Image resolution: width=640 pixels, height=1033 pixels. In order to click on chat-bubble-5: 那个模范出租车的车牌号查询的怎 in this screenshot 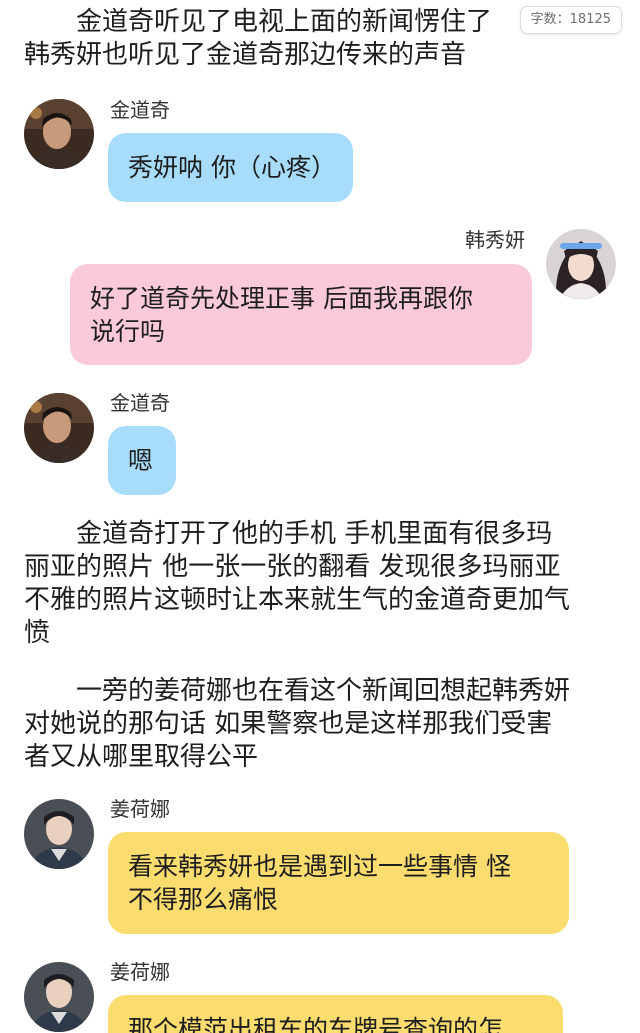, I will do `click(335, 1014)`.